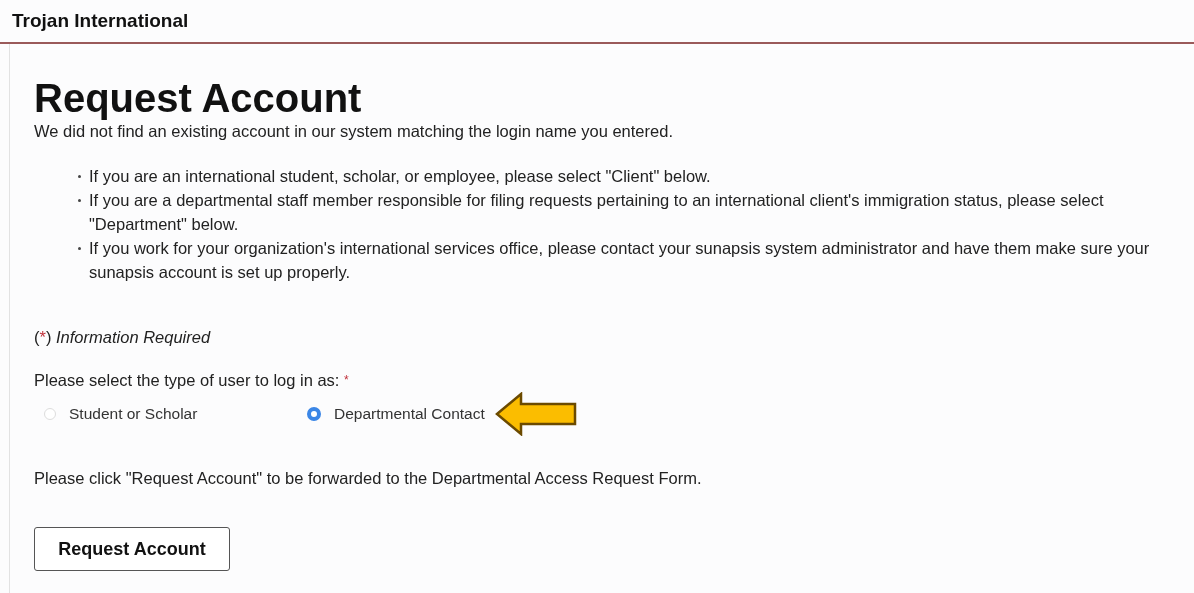 This screenshot has width=1194, height=593. What do you see at coordinates (620, 260) in the screenshot?
I see `bullet-item: If you work for your organization's international services office, please contact your sunapsis system administrator and have them make sure your sunapsis account is set up properly.` at bounding box center [620, 260].